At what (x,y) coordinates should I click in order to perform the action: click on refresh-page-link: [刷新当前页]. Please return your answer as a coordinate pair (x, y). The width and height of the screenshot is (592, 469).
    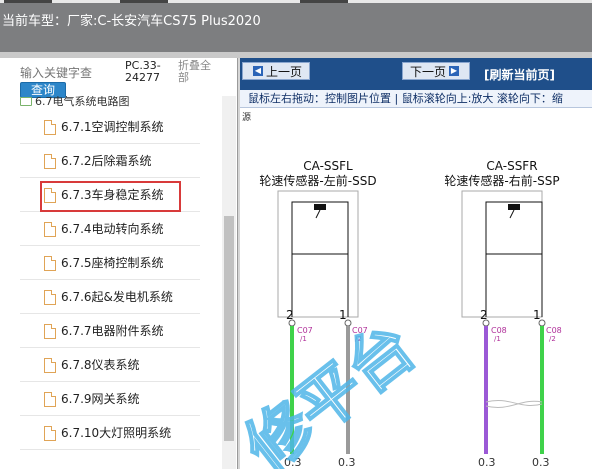
    Looking at the image, I should click on (519, 74).